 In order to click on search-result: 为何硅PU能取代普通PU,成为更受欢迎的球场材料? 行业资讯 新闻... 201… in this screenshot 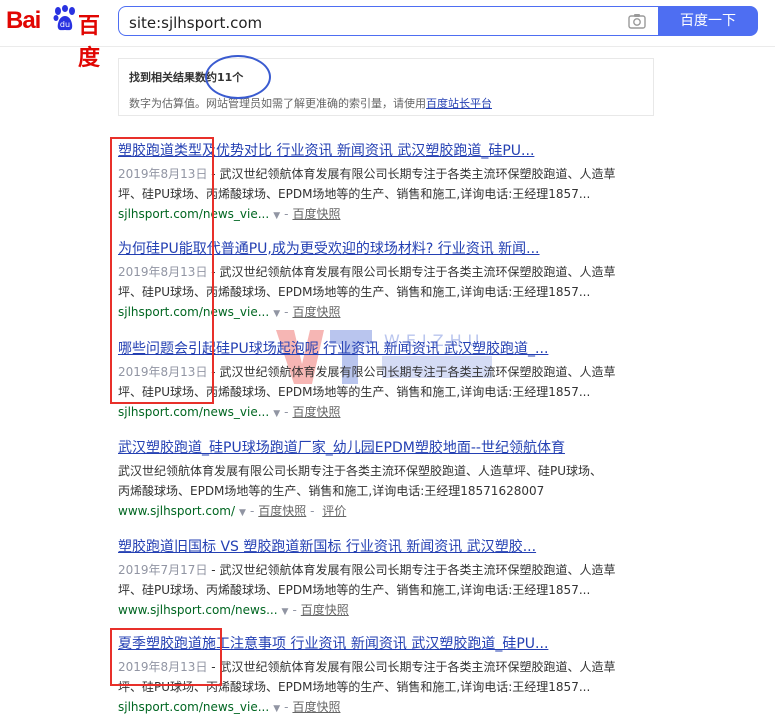, I will do `click(390, 281)`.